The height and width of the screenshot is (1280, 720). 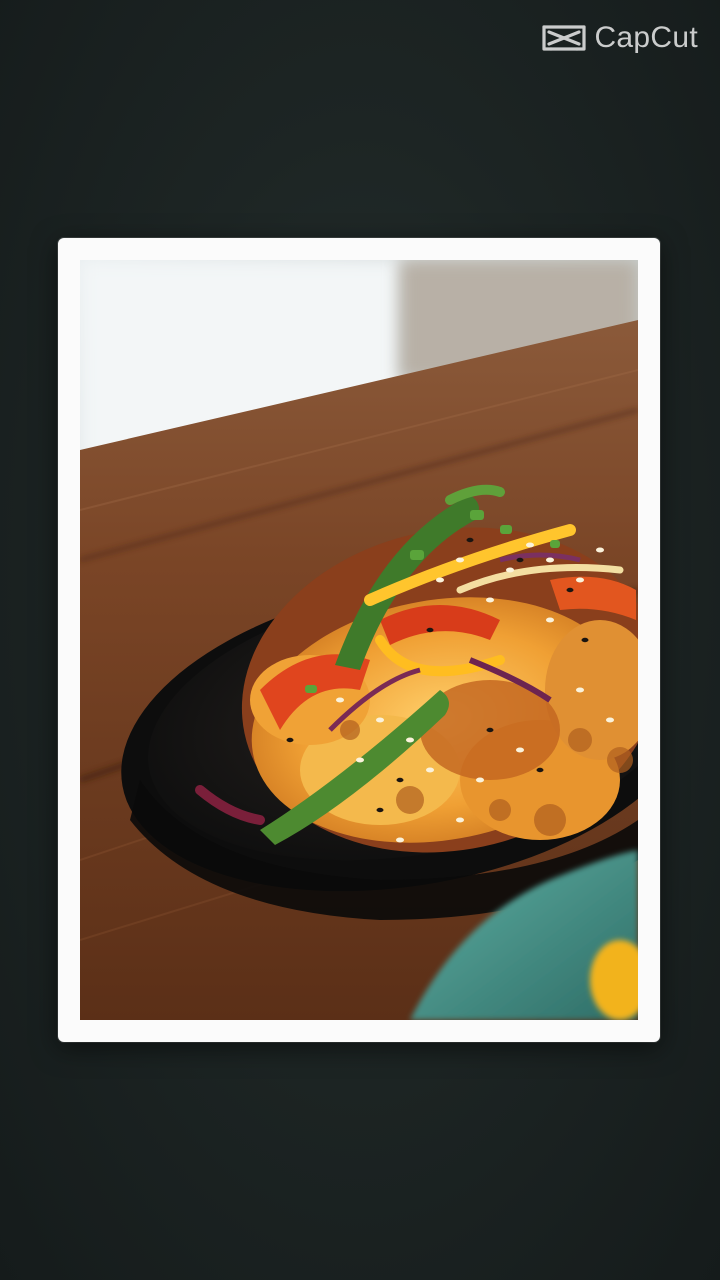 I want to click on capcut-logo-icon, so click(x=564, y=38).